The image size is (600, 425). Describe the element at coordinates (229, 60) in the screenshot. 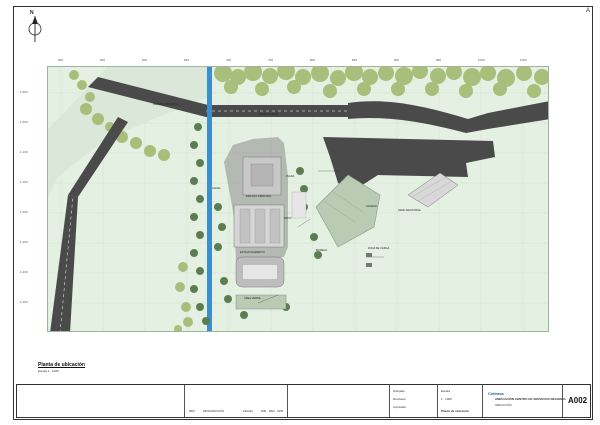

I see `grid-tick-top: 700` at that location.